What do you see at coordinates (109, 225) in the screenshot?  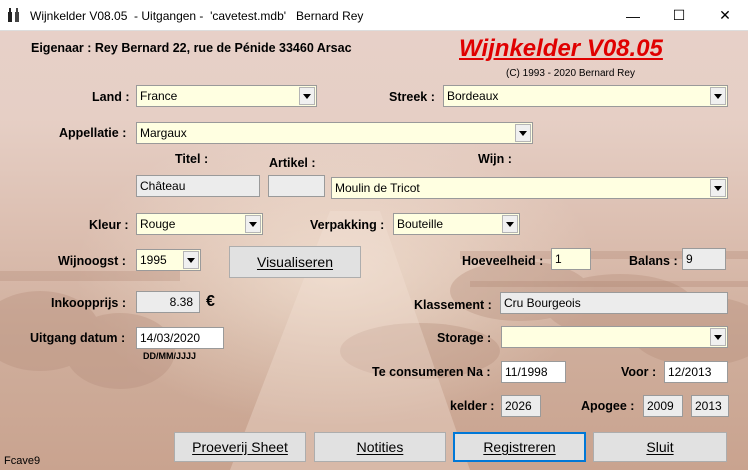 I see `kleur-label: Kleur :` at bounding box center [109, 225].